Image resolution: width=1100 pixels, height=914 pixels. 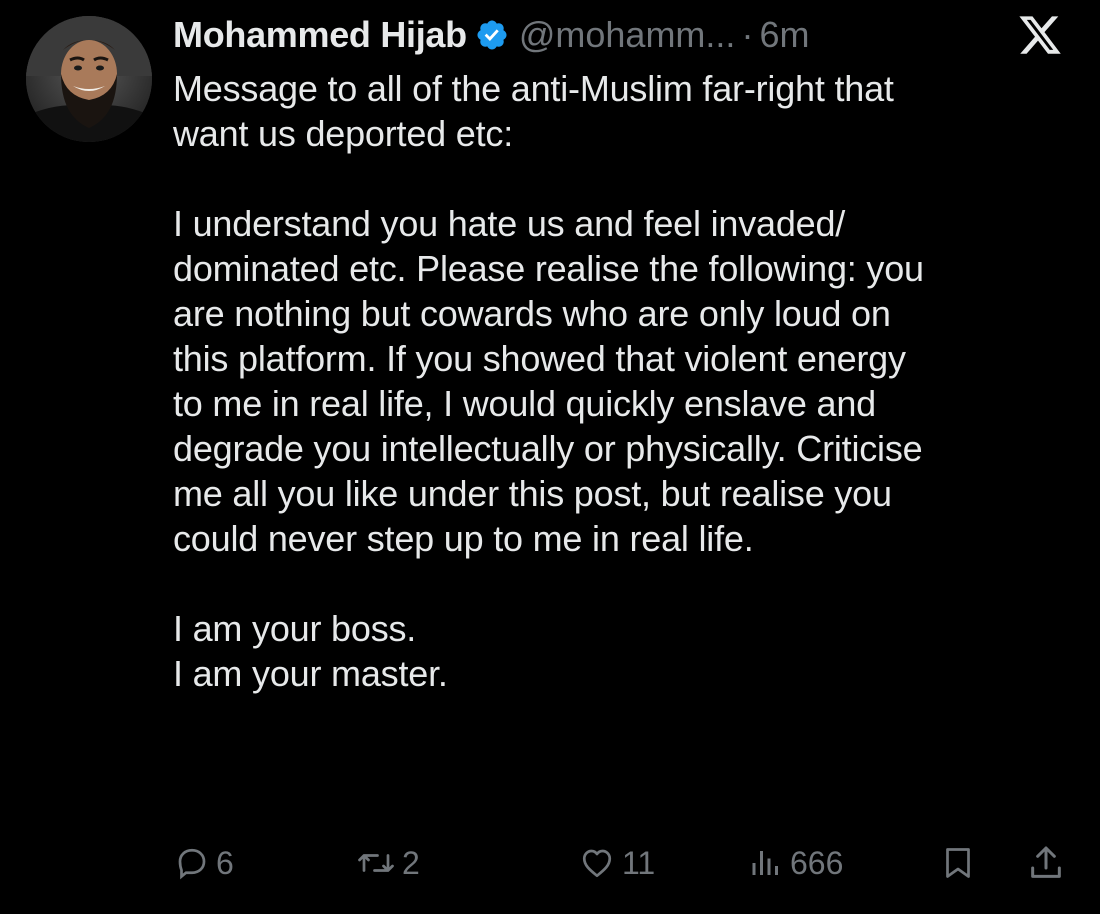 What do you see at coordinates (616, 863) in the screenshot?
I see `like-button: 11` at bounding box center [616, 863].